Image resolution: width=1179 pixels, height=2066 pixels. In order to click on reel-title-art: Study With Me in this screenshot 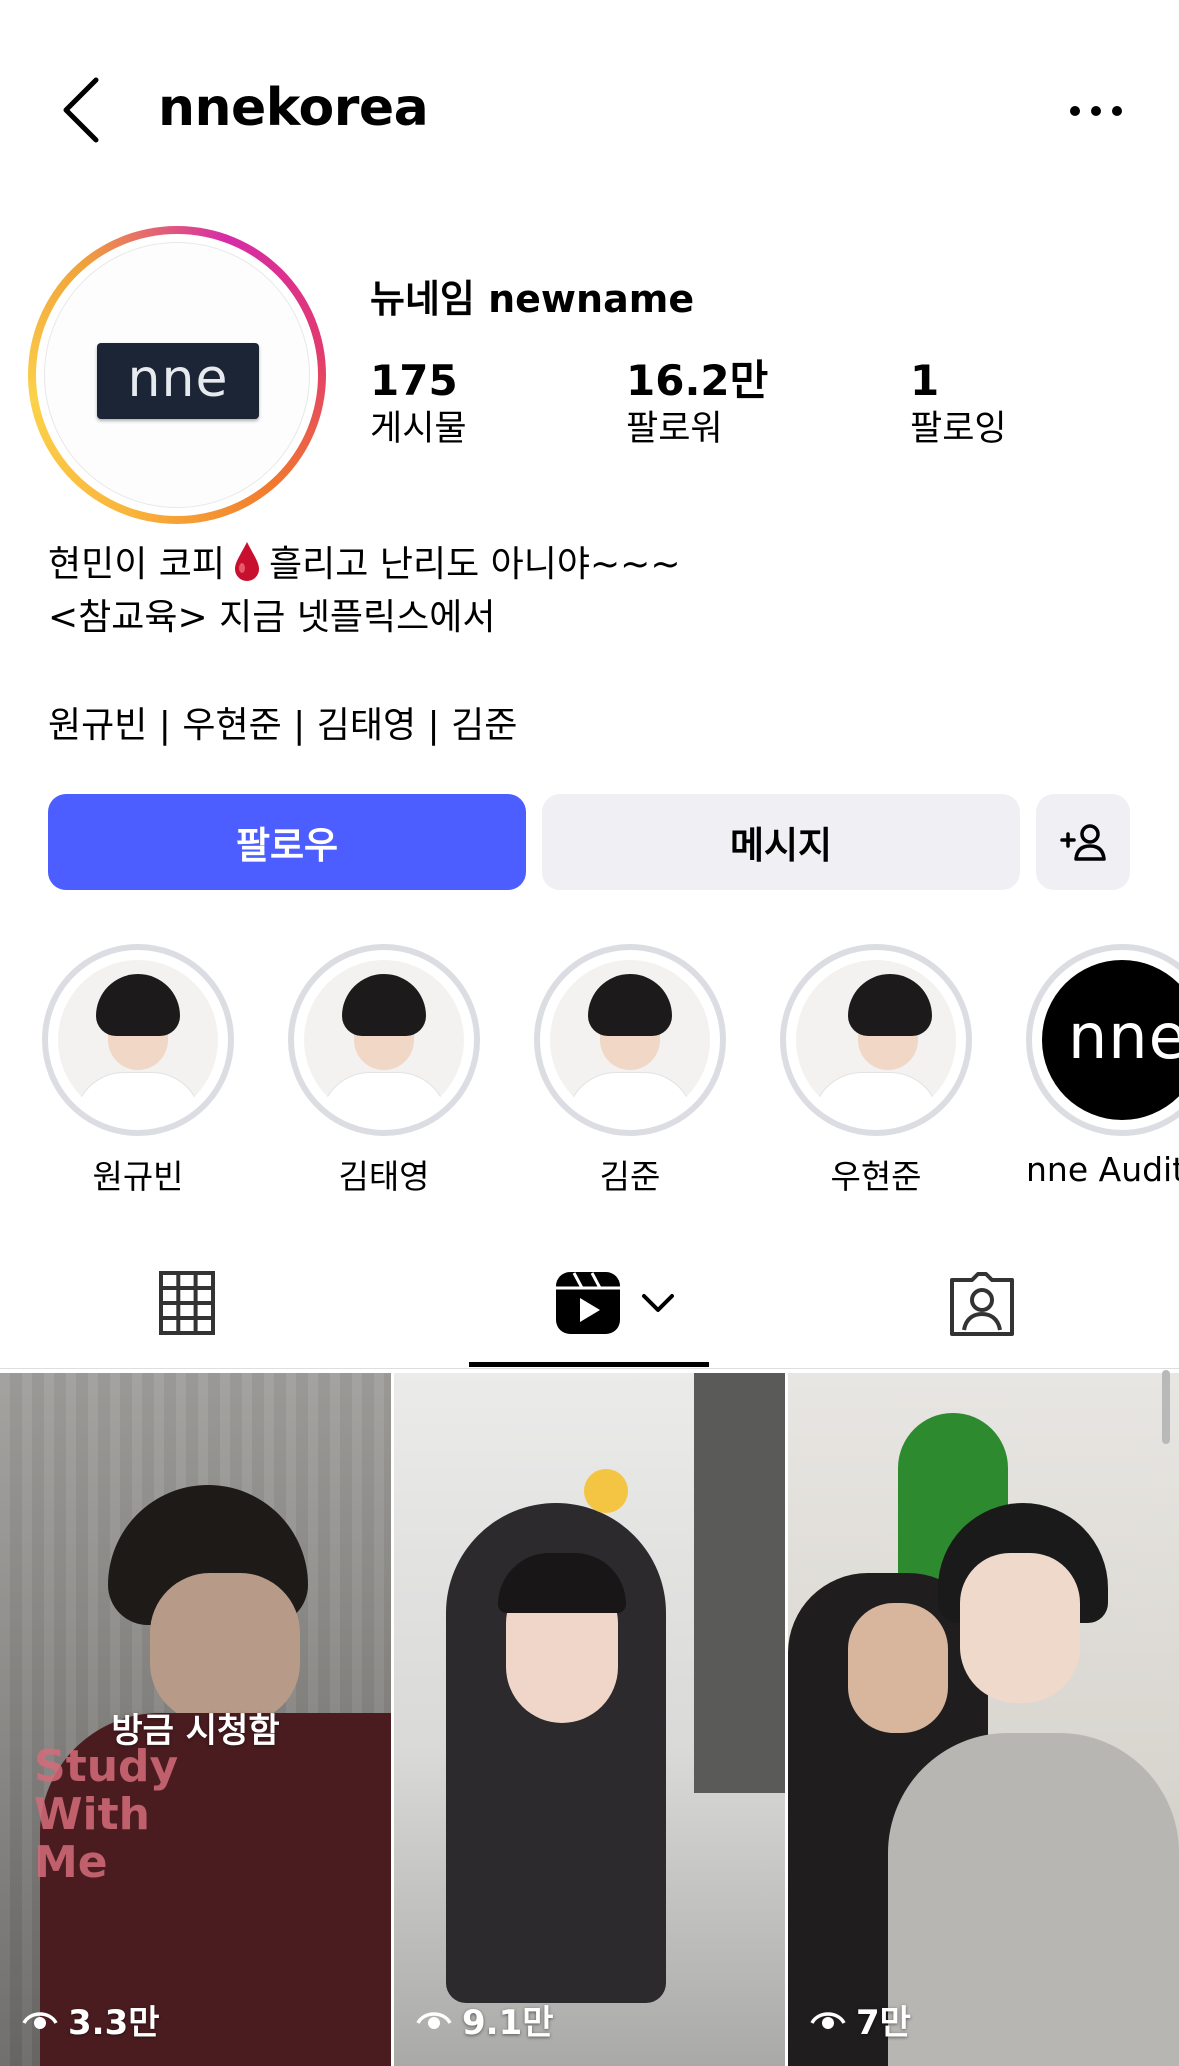, I will do `click(106, 1814)`.